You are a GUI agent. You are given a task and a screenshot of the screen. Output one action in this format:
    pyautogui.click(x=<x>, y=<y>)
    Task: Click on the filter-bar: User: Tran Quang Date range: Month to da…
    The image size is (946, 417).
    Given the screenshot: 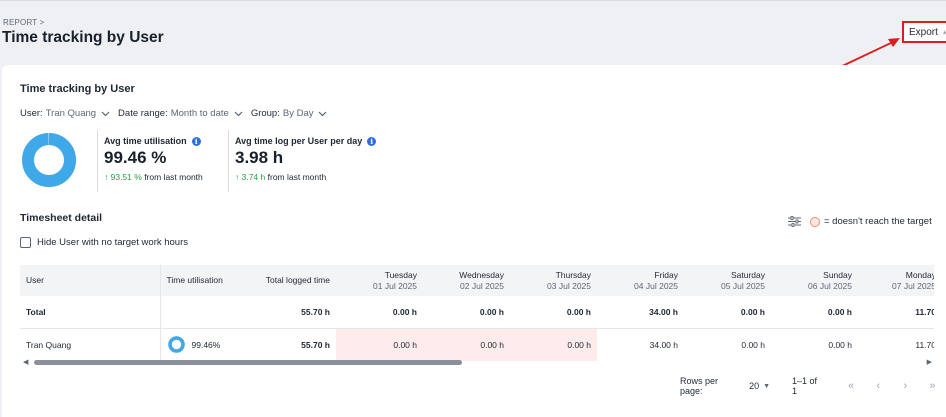 What is the action you would take?
    pyautogui.click(x=173, y=113)
    